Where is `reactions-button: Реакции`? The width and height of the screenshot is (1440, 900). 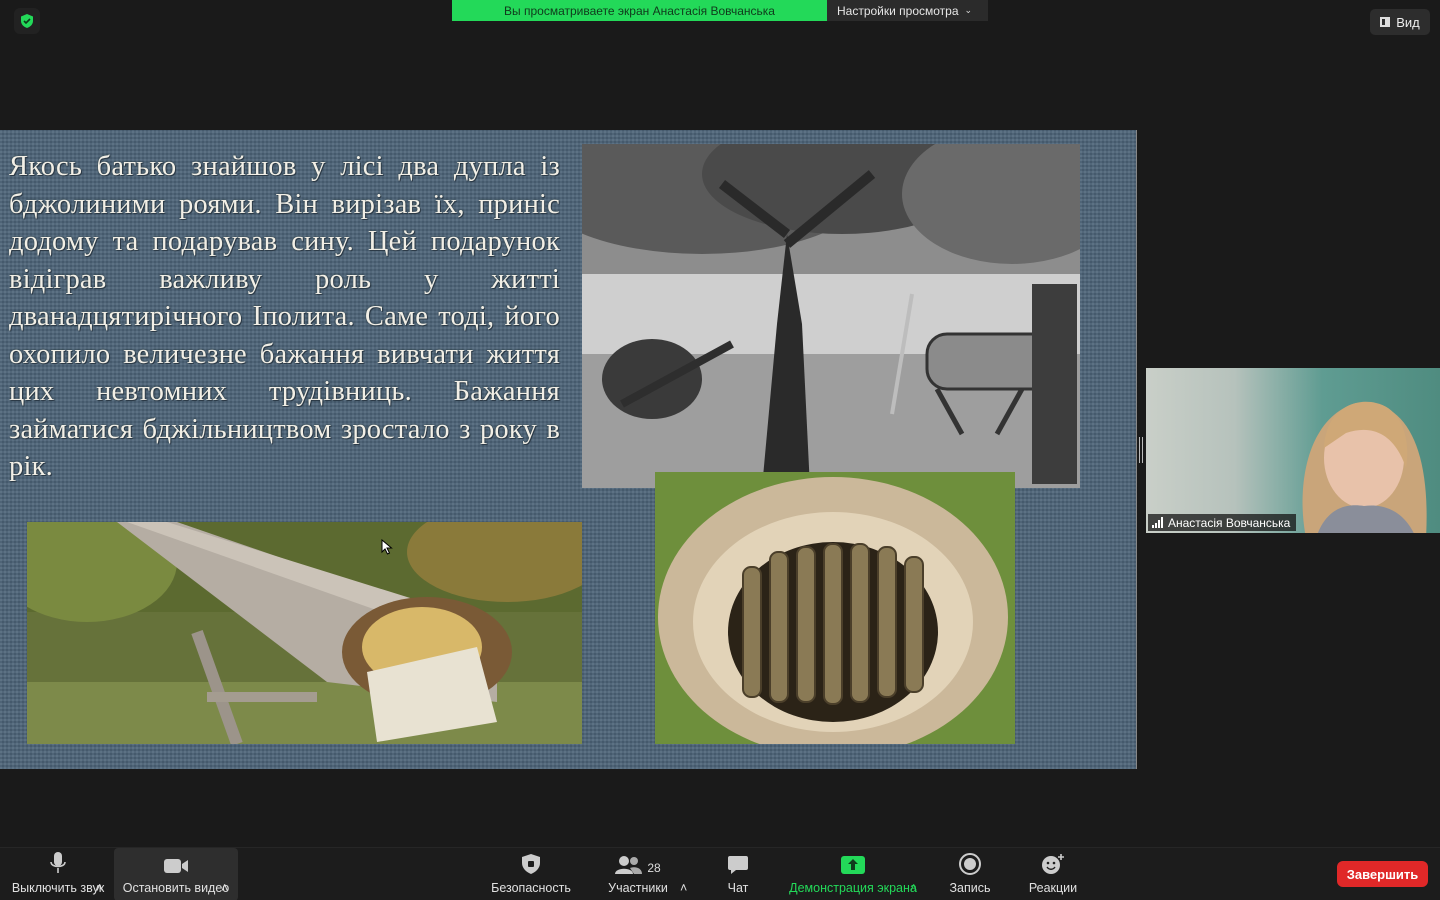
reactions-button: Реакции is located at coordinates (1053, 874).